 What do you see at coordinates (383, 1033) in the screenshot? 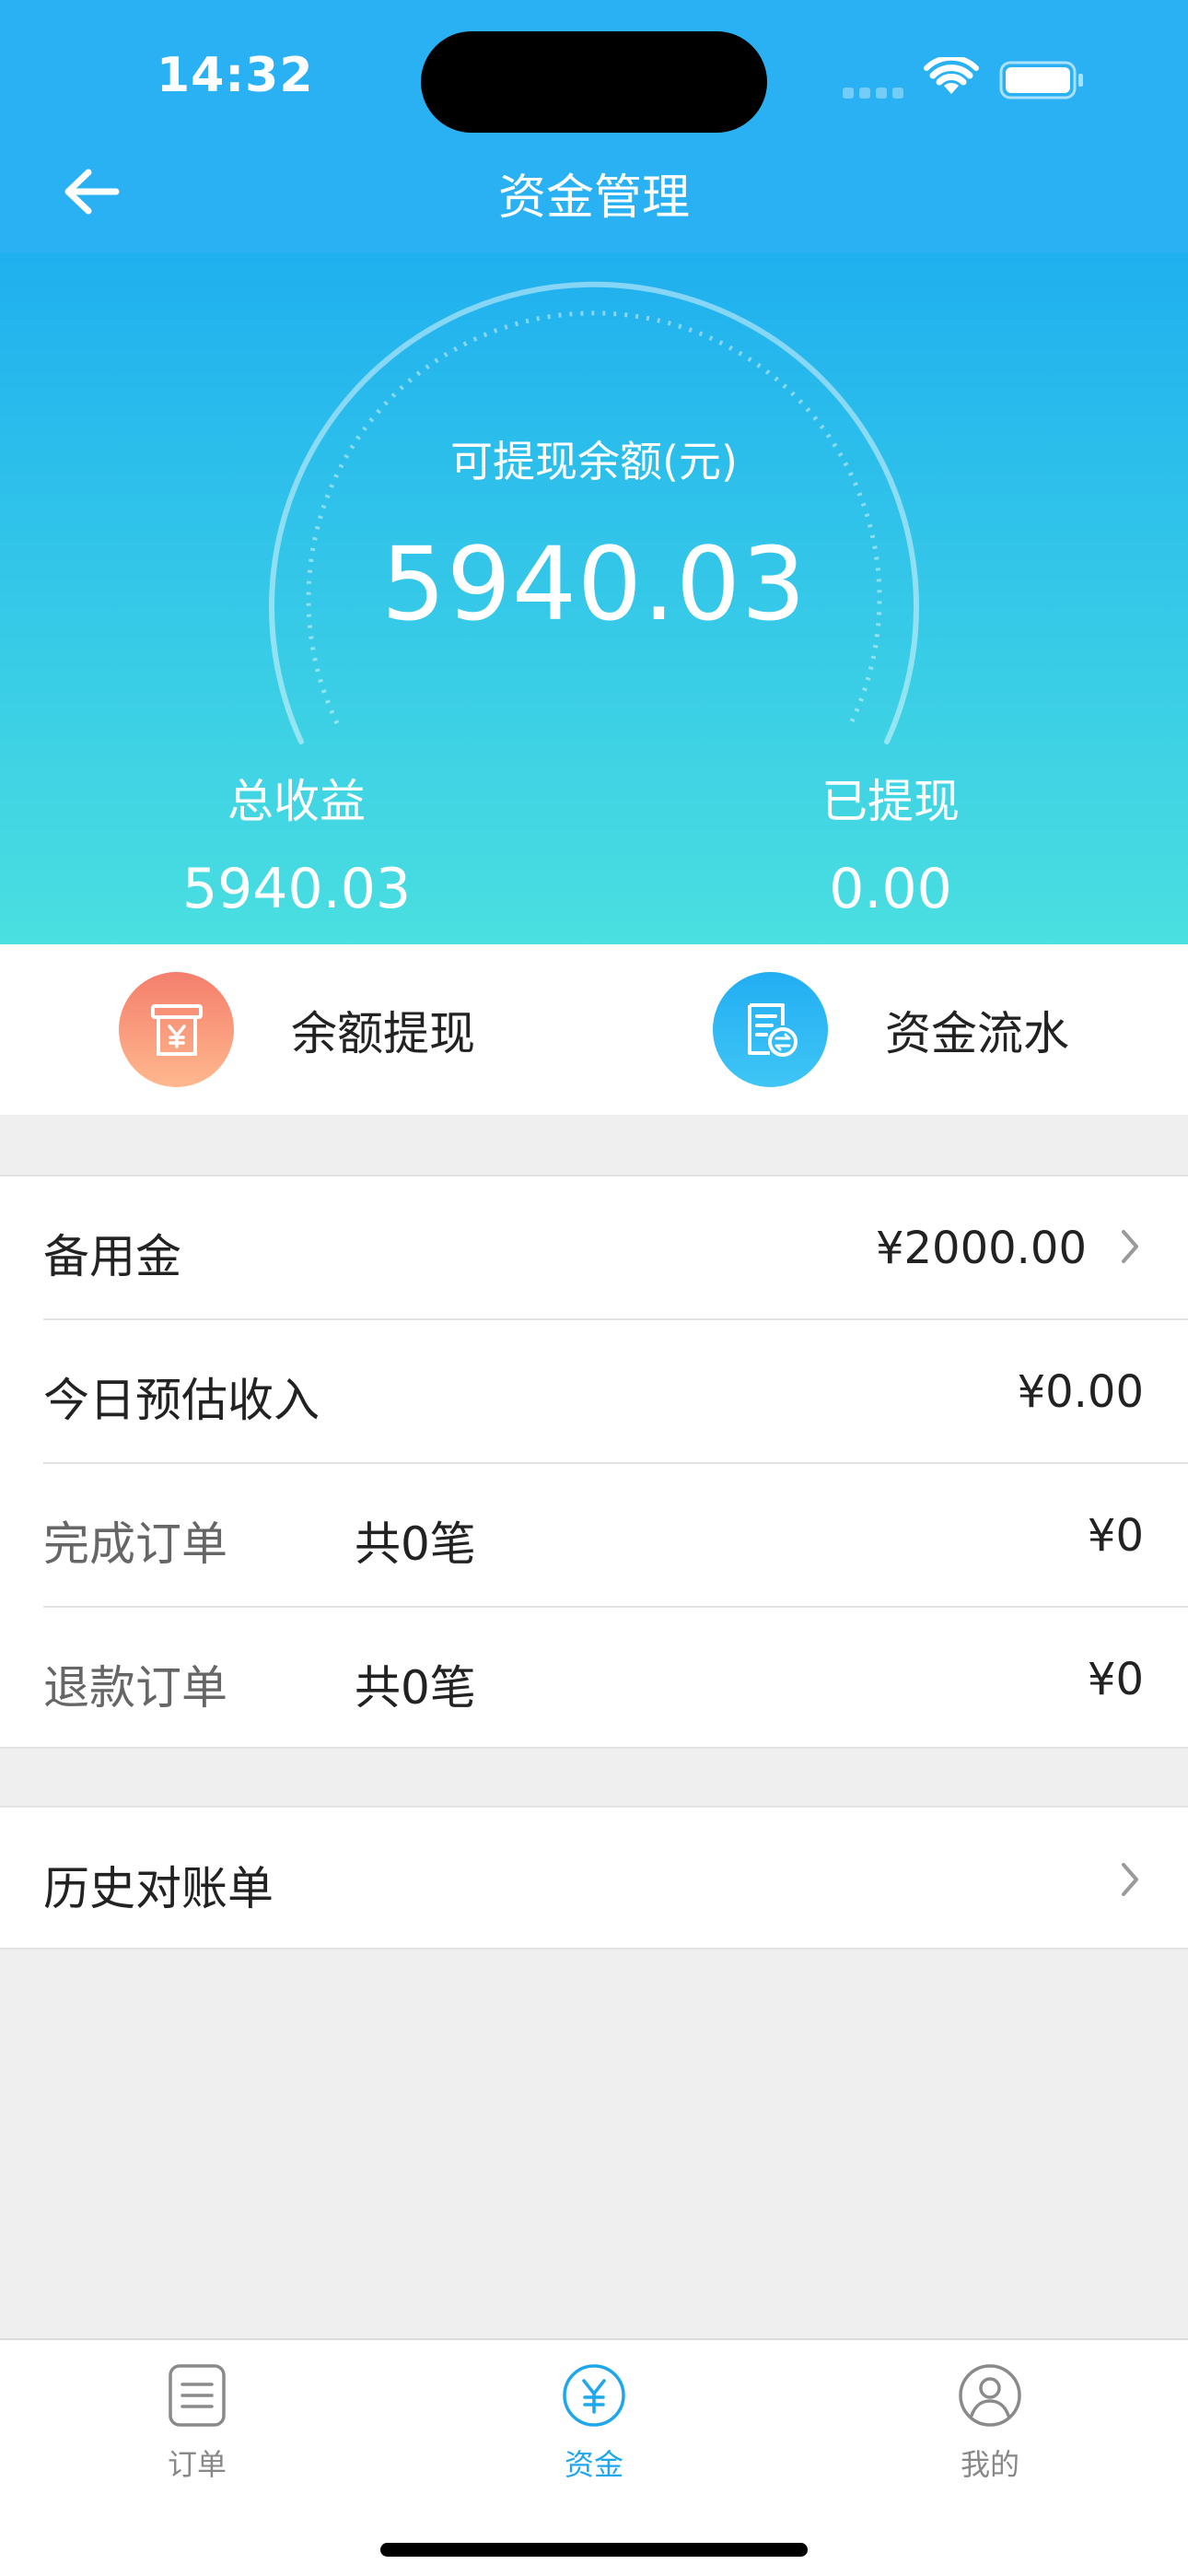
I see `withdraw-label: 余额提现` at bounding box center [383, 1033].